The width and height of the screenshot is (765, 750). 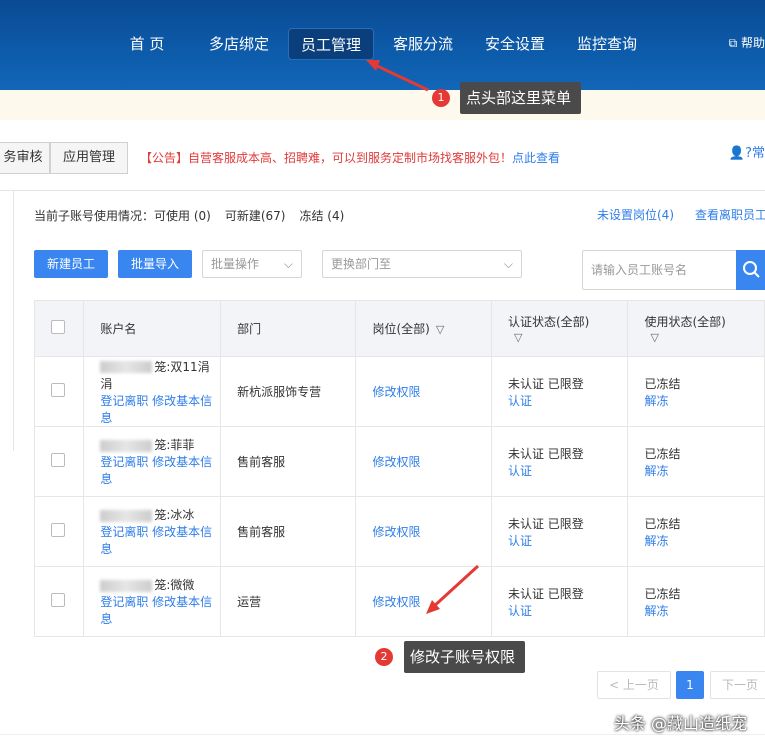 I want to click on header-auth: 认证状态(全部) ▽, so click(x=559, y=328).